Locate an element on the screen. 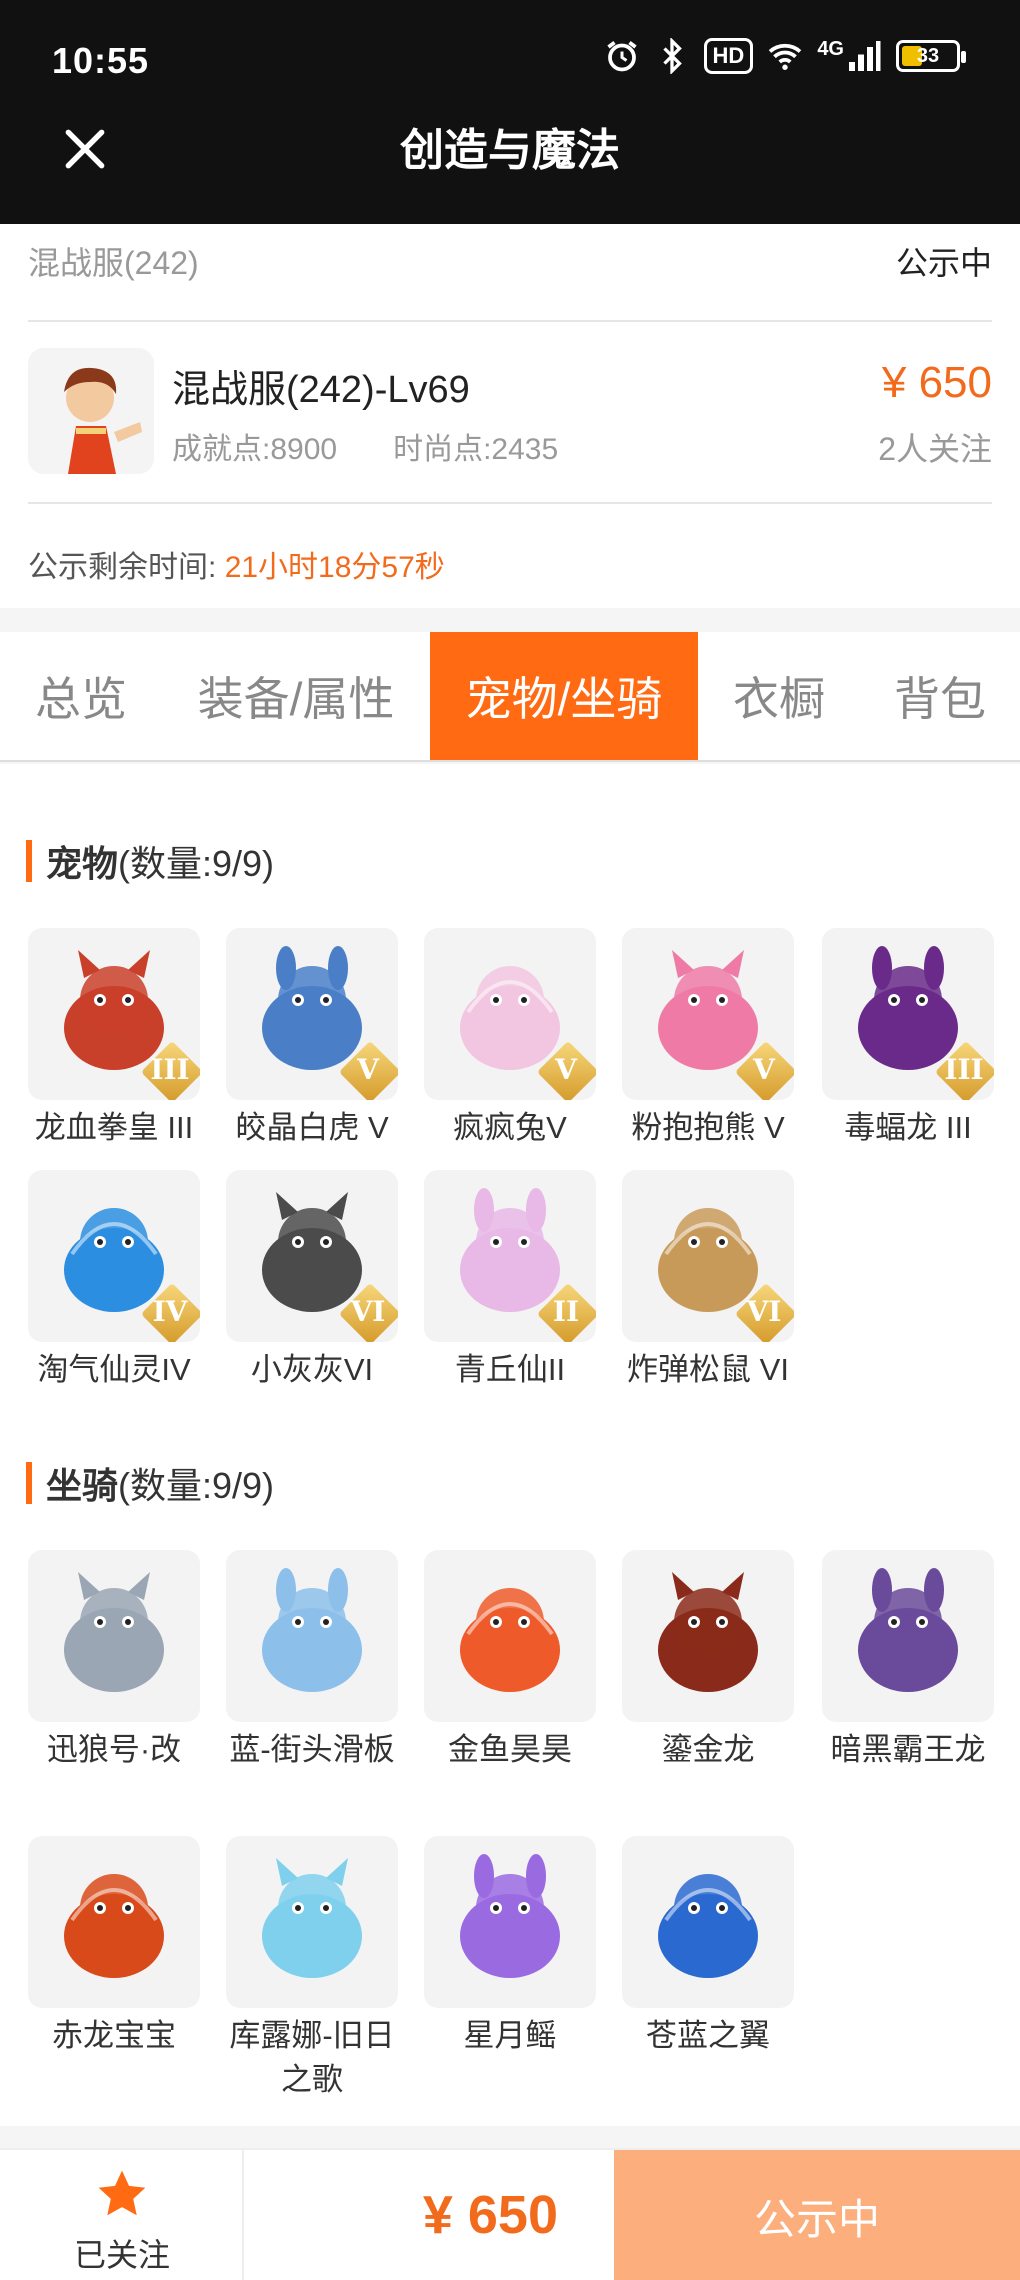 Image resolution: width=1020 pixels, height=2280 pixels. tab-overview: 总览 is located at coordinates (81, 696).